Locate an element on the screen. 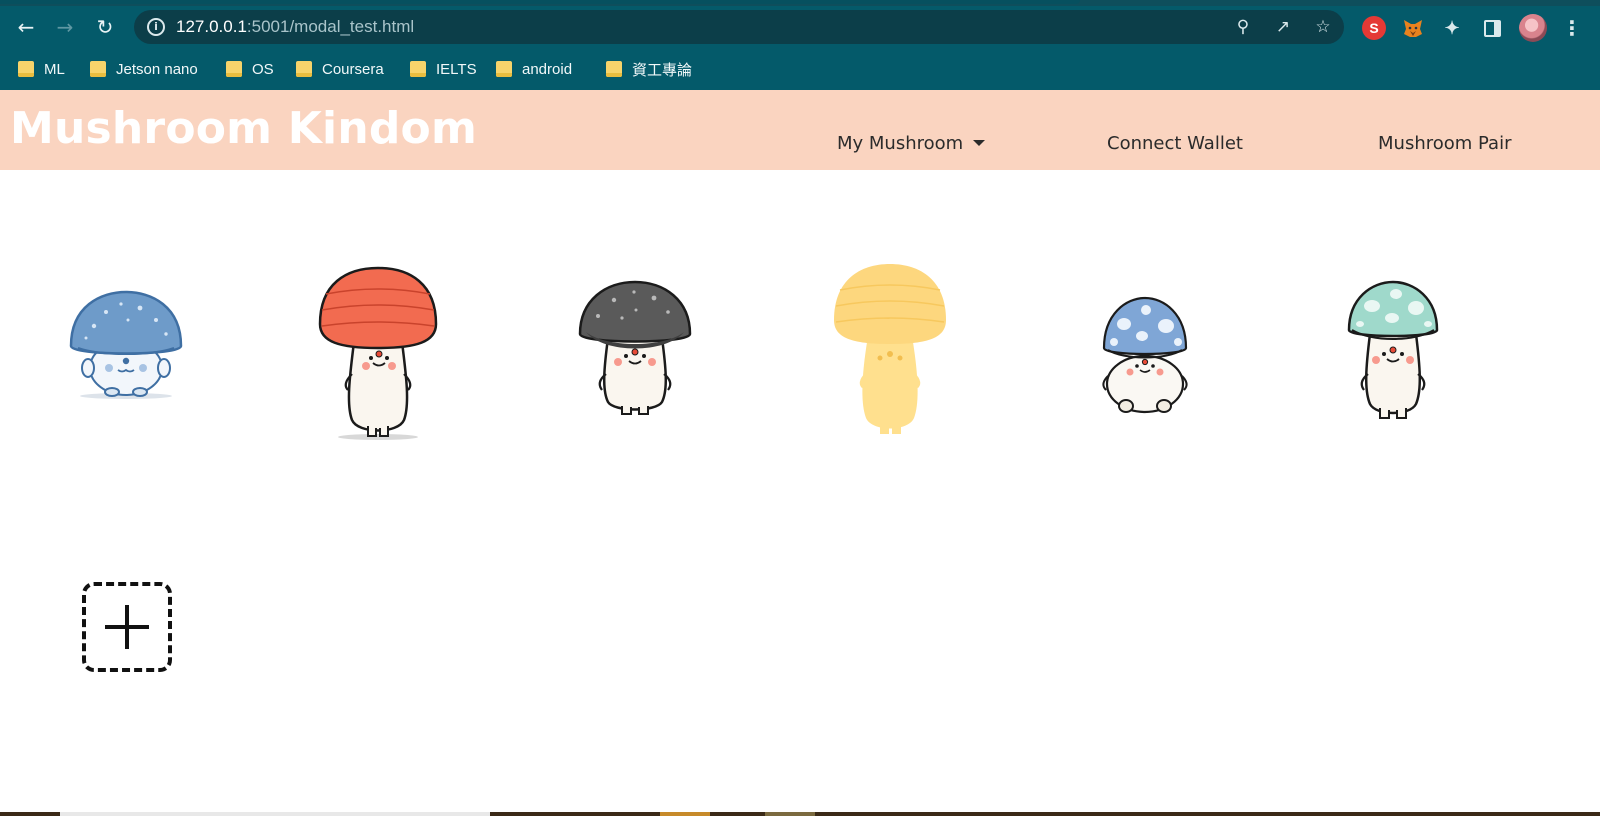  url-path: :5001/modal_test.html is located at coordinates (330, 26).